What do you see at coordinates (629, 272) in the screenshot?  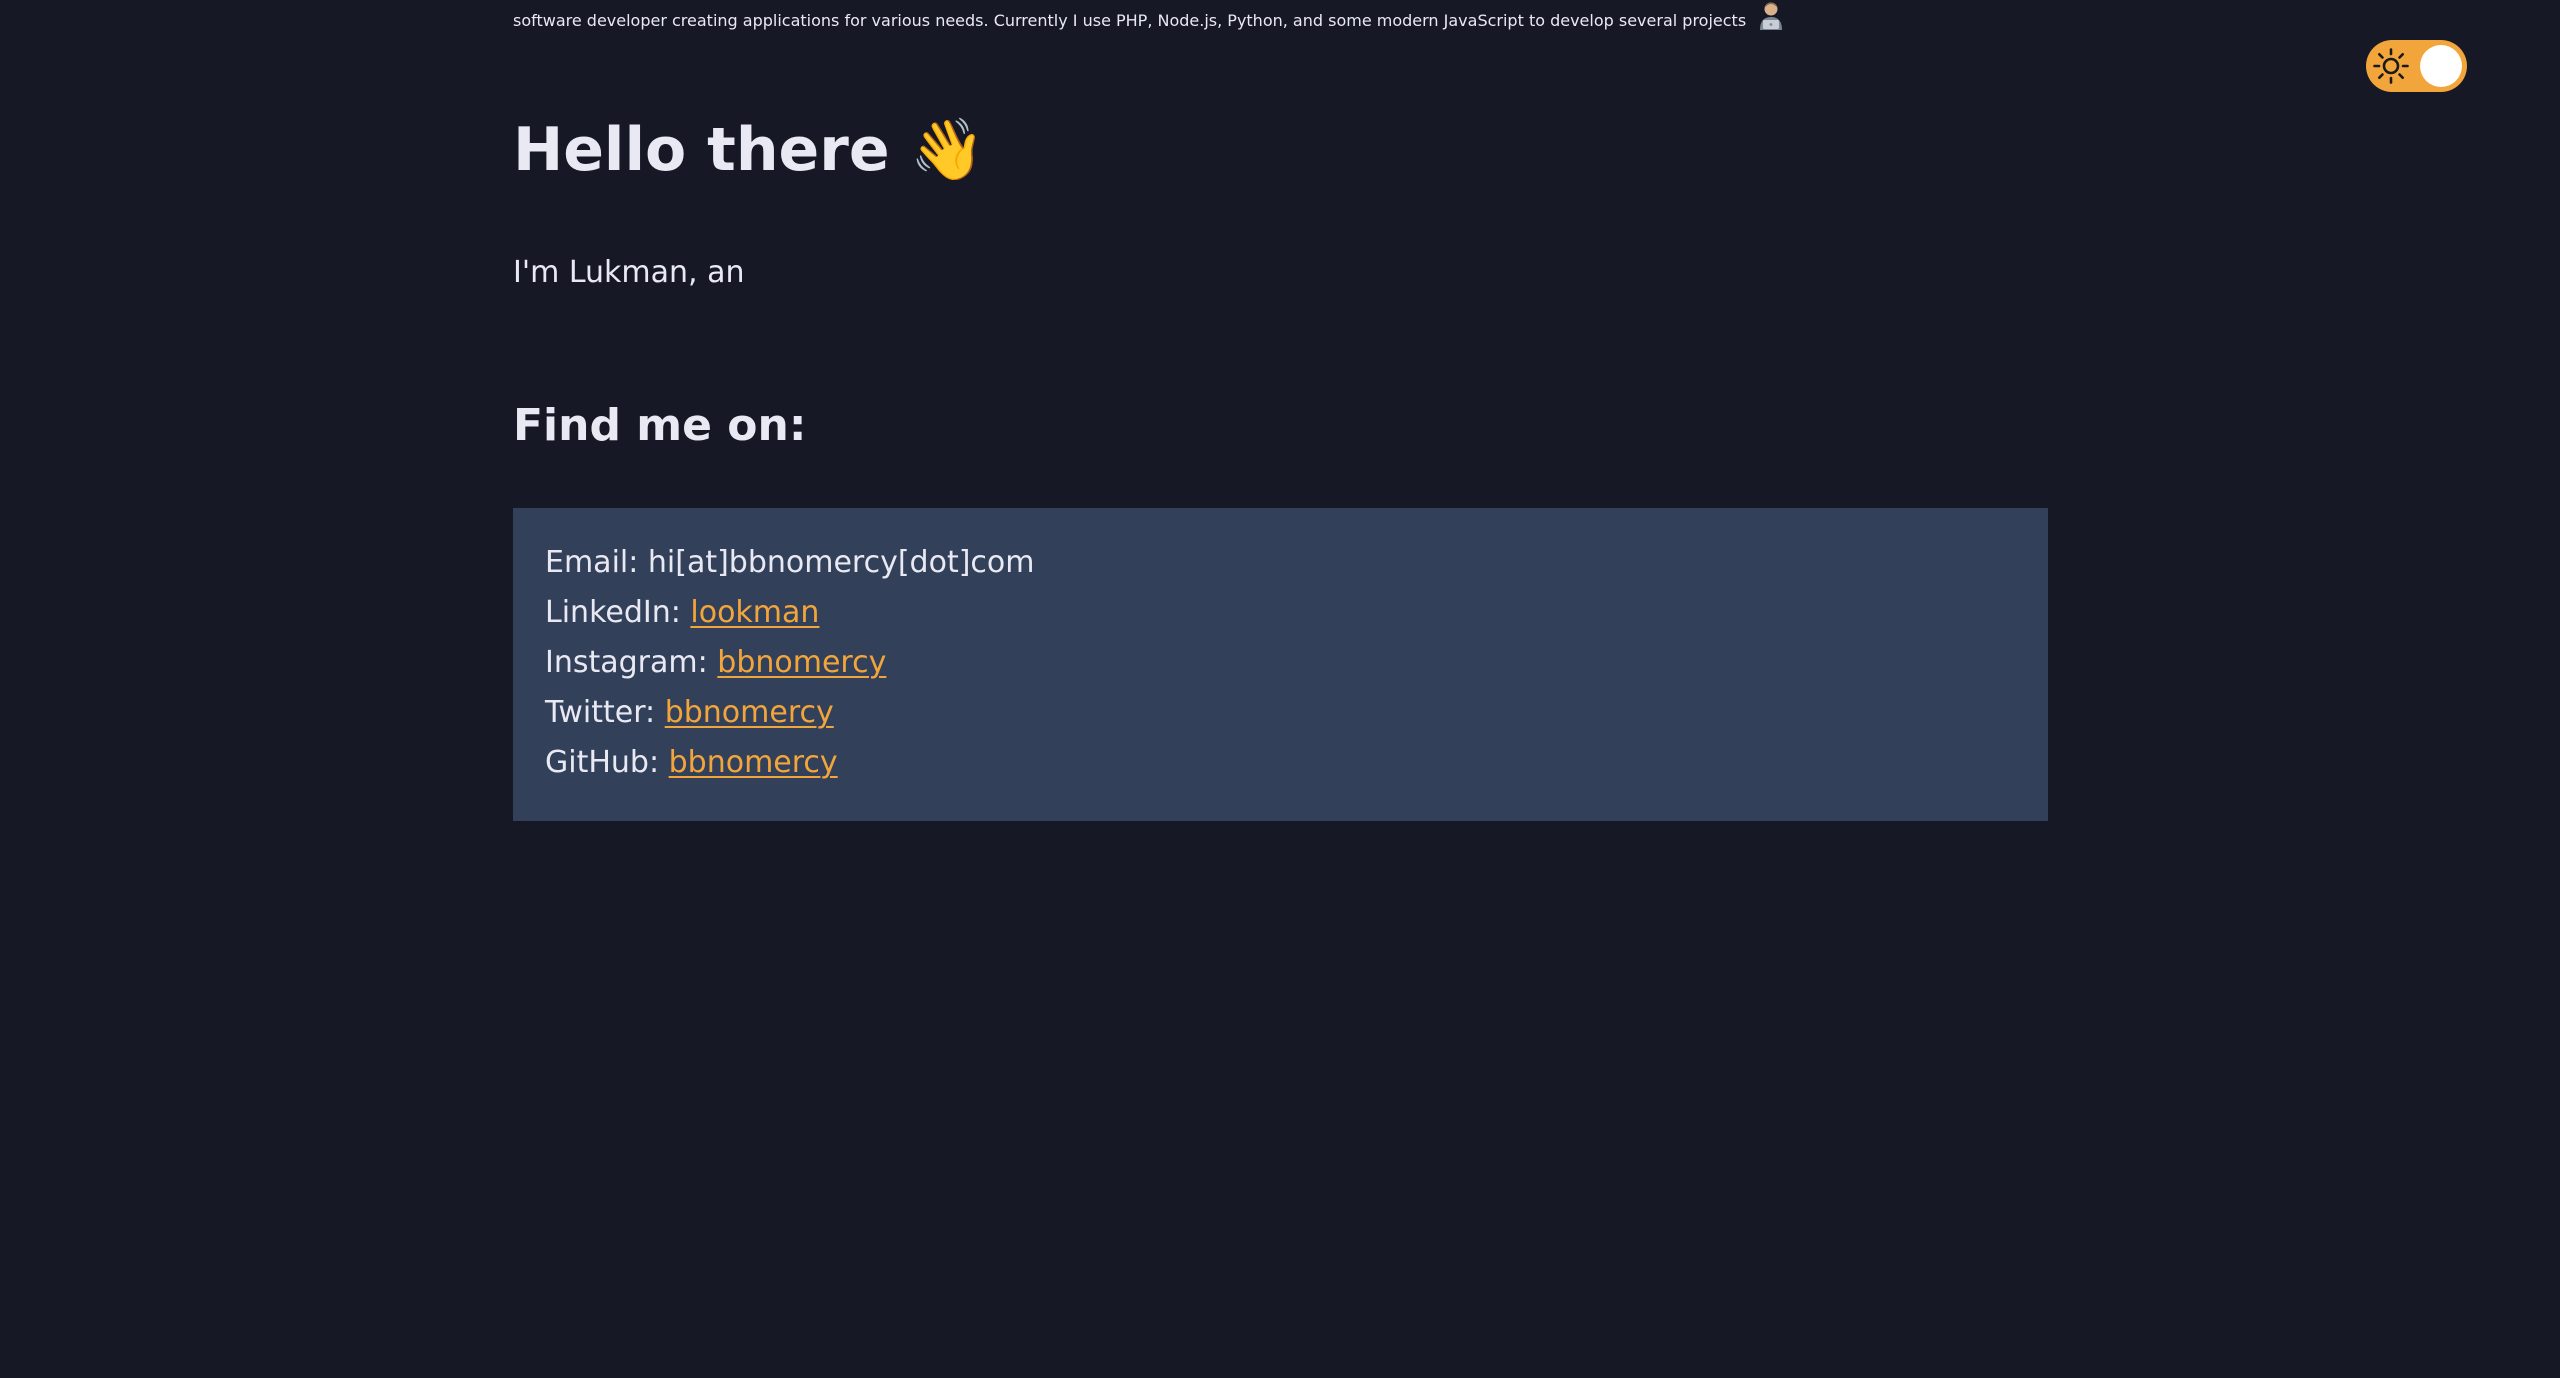 I see `intro-text-start: I'm Lukman, an` at bounding box center [629, 272].